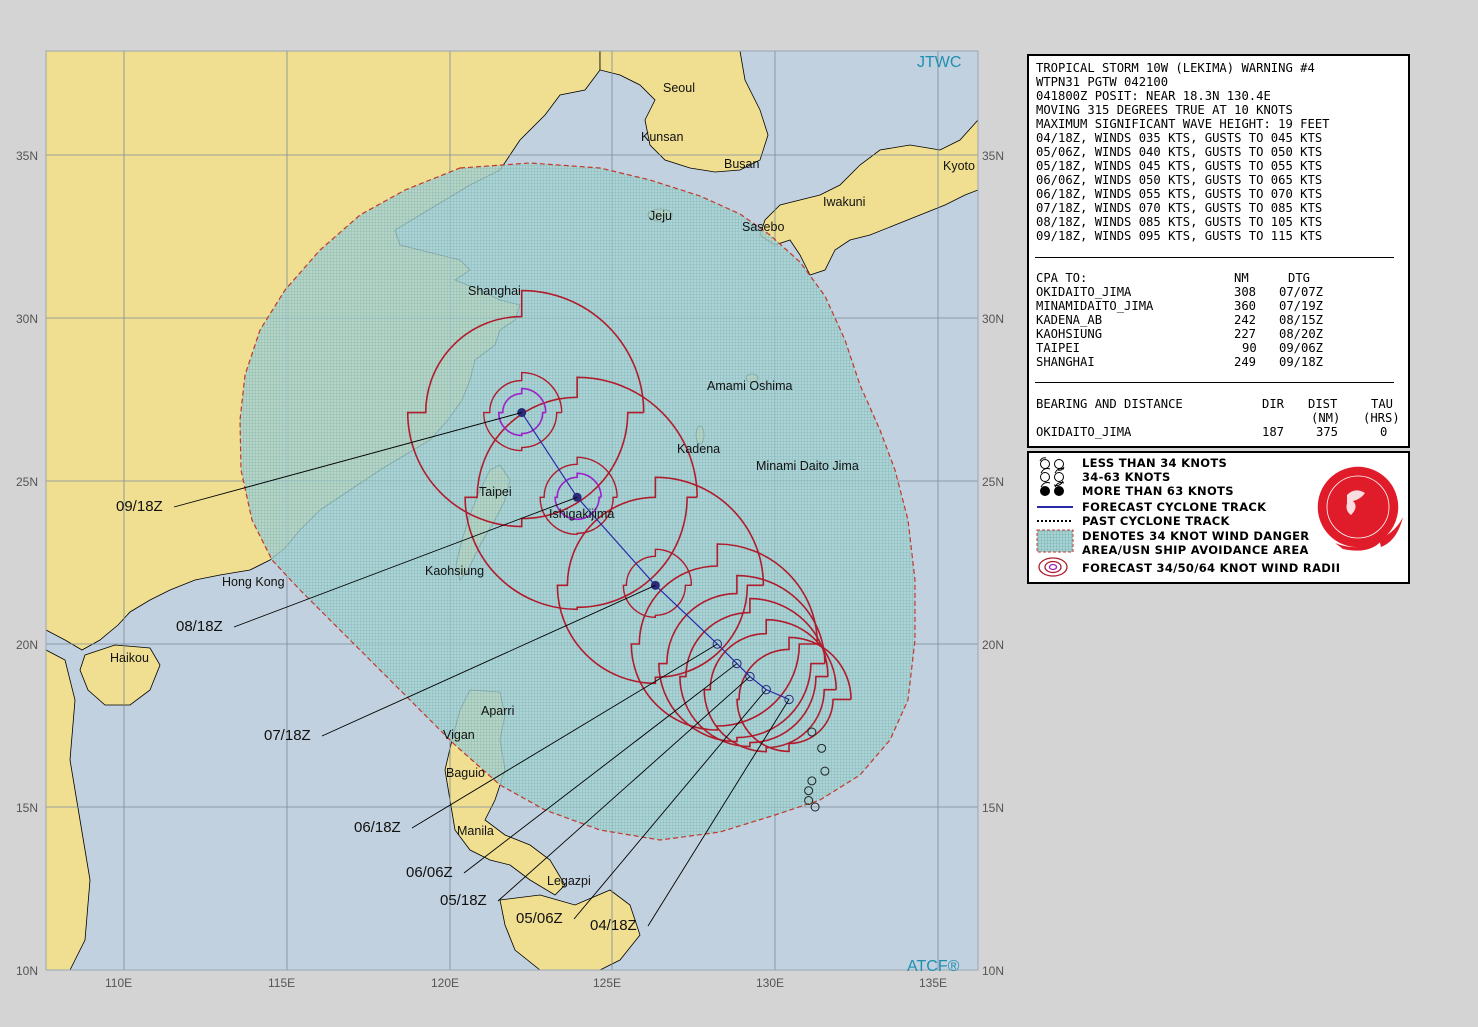 The height and width of the screenshot is (1027, 1478). Describe the element at coordinates (1301, 334) in the screenshot. I see `cpa-dtg: 08/20Z` at that location.